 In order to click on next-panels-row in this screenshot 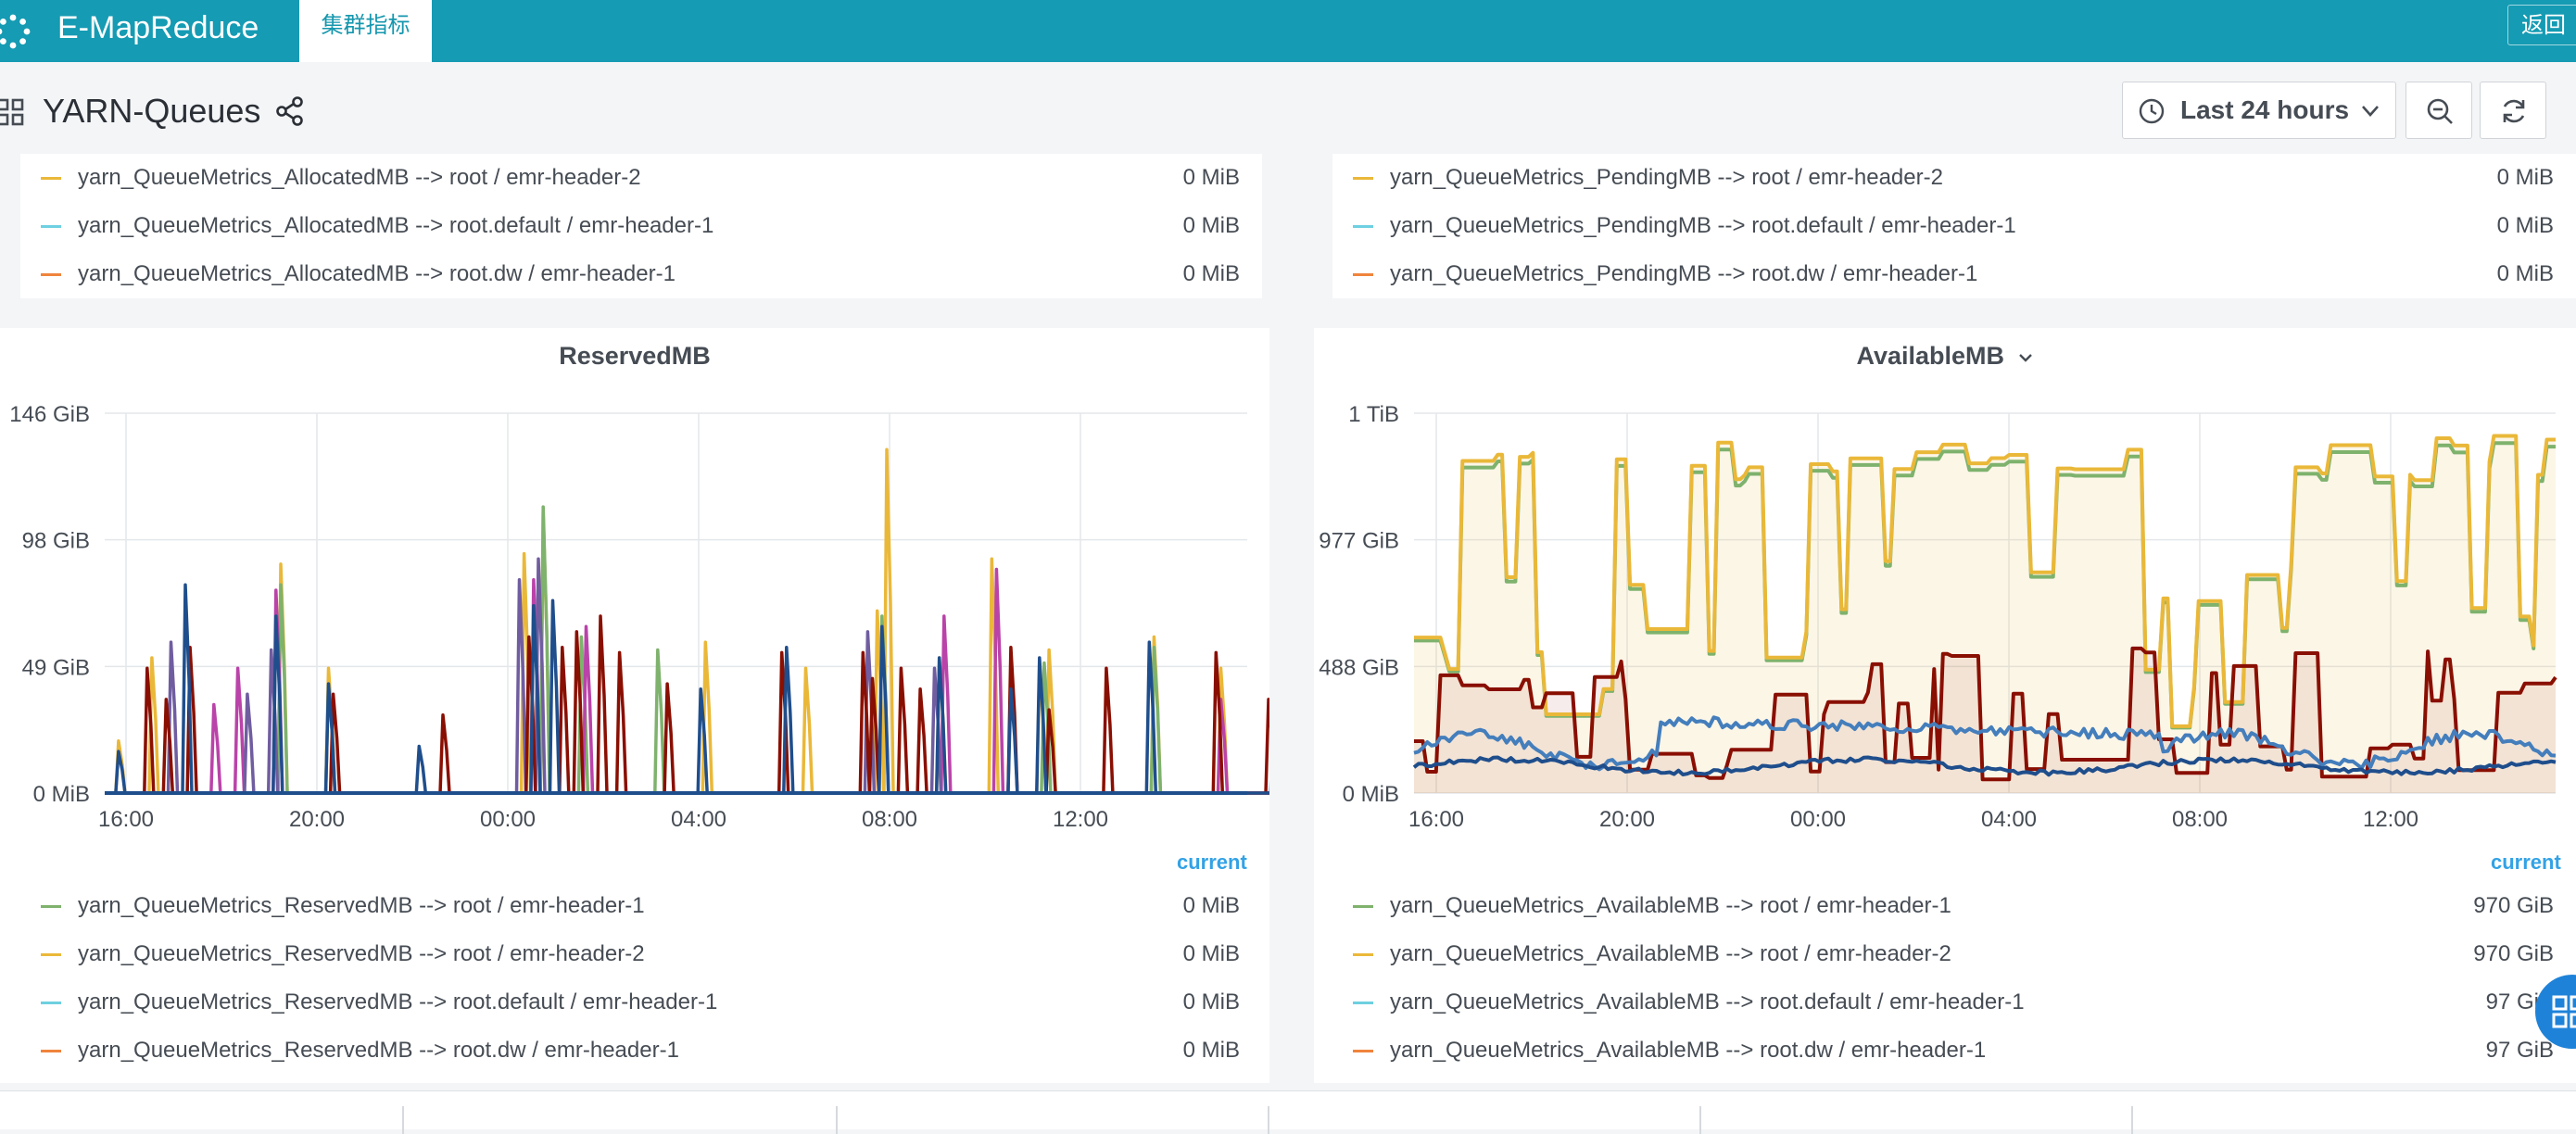, I will do `click(1288, 1112)`.